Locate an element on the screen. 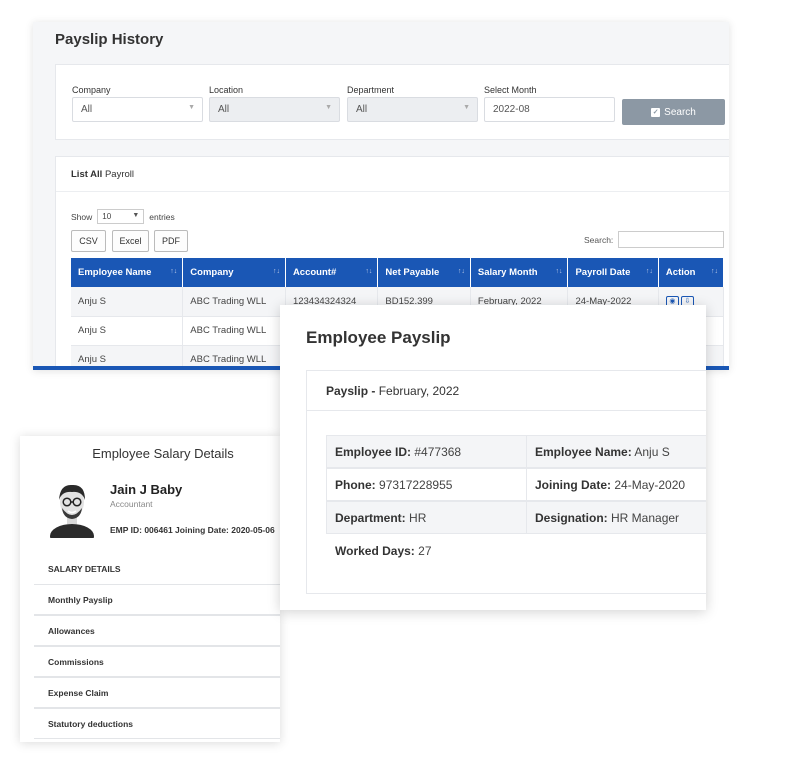  payslip-subheading-bold: Payslip - is located at coordinates (351, 391).